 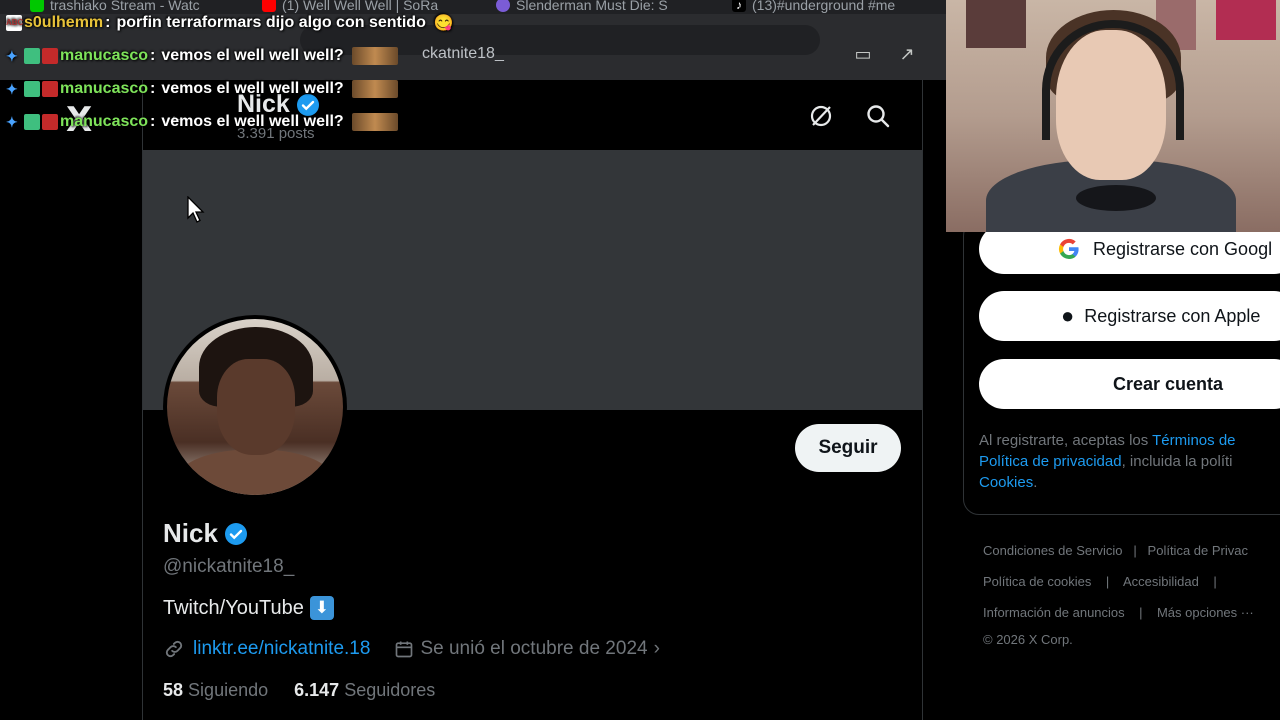 What do you see at coordinates (1050, 461) in the screenshot?
I see `privacy-link: Política de privacidad` at bounding box center [1050, 461].